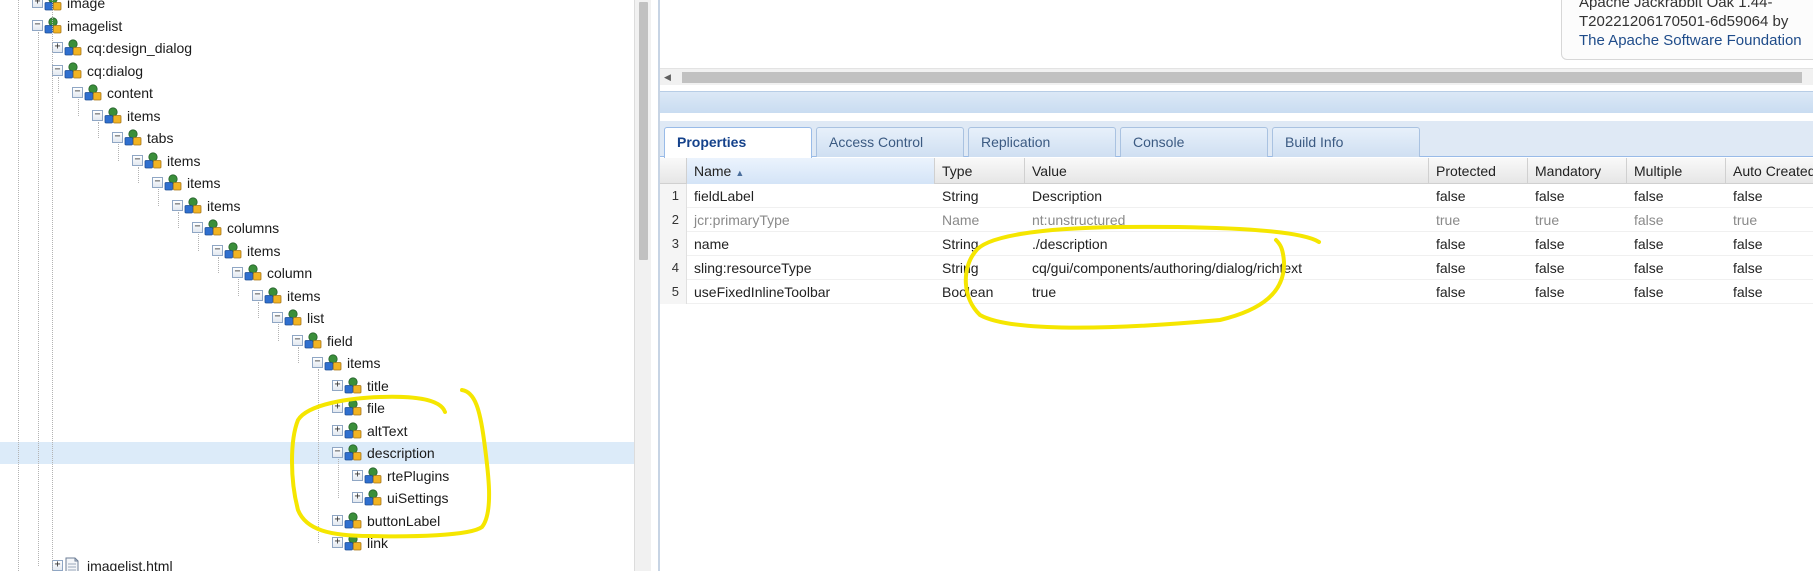  I want to click on column-header-value: Value, so click(1227, 171).